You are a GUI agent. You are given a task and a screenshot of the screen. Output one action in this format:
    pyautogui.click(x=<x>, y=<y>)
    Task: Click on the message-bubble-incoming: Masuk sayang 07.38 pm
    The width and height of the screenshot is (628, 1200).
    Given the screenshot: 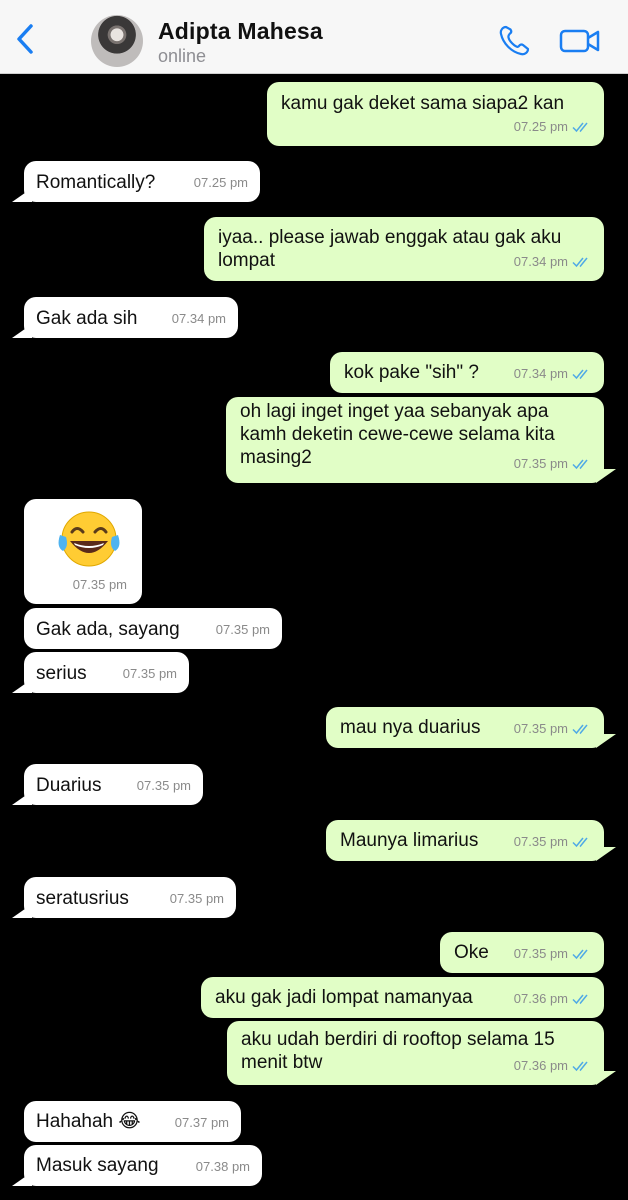 What is the action you would take?
    pyautogui.click(x=137, y=1165)
    